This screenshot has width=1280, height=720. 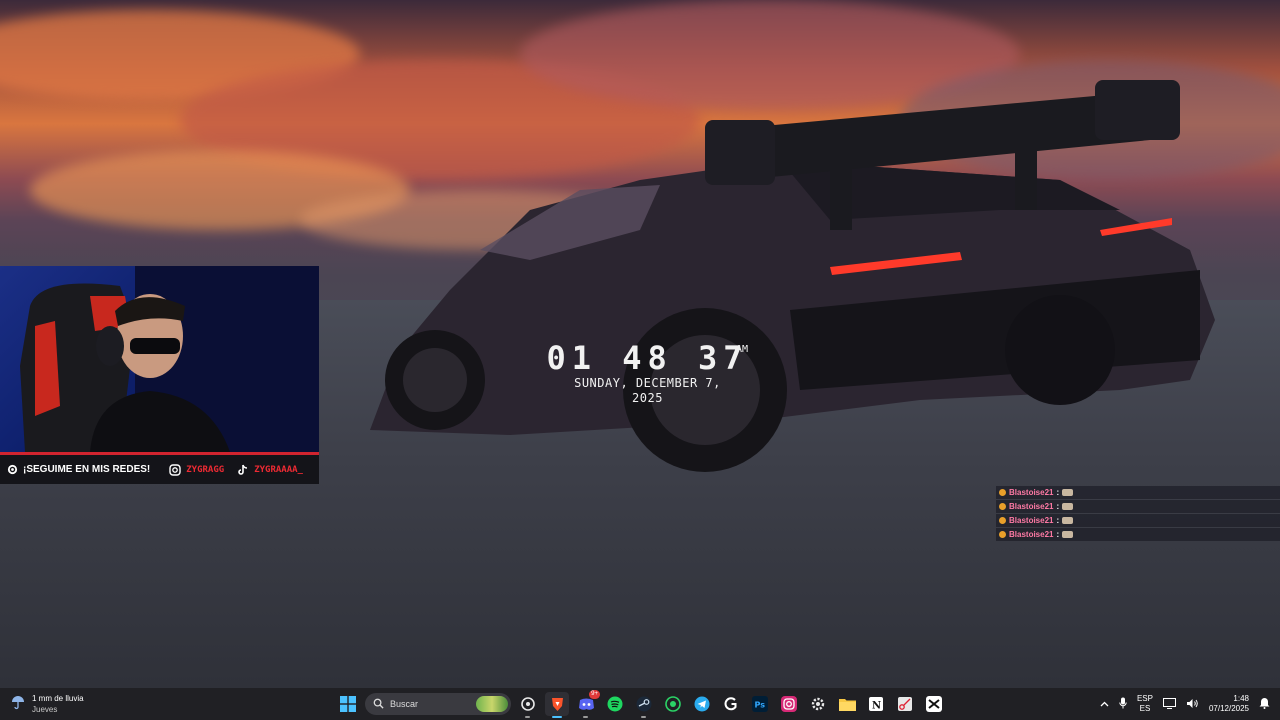 What do you see at coordinates (557, 705) in the screenshot?
I see `brave-icon` at bounding box center [557, 705].